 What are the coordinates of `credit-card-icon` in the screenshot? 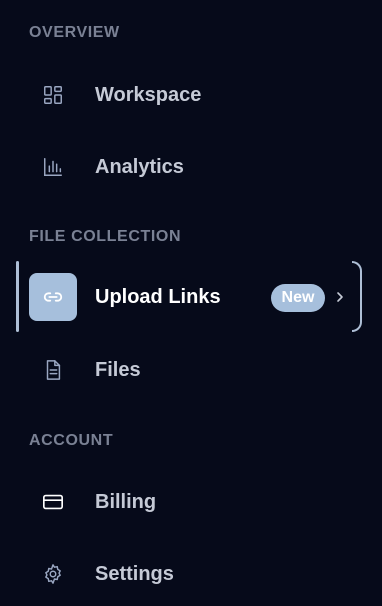 It's located at (53, 502).